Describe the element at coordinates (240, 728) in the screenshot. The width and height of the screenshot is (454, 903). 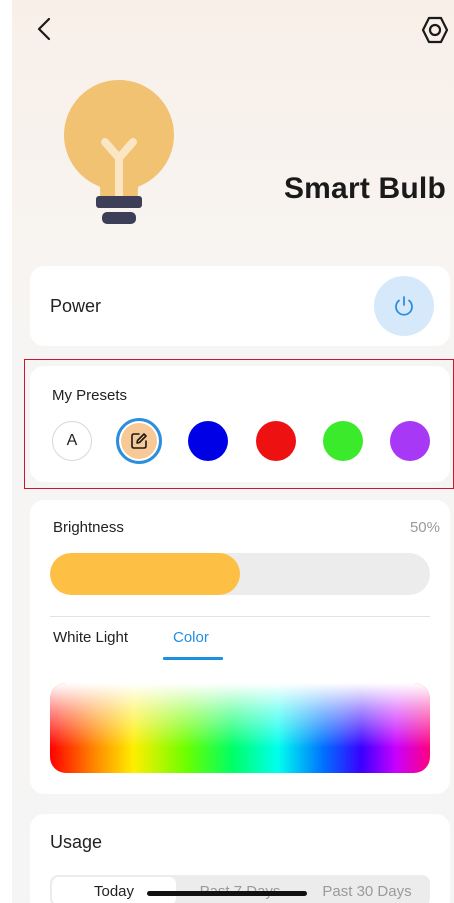
I see `color-picker` at that location.